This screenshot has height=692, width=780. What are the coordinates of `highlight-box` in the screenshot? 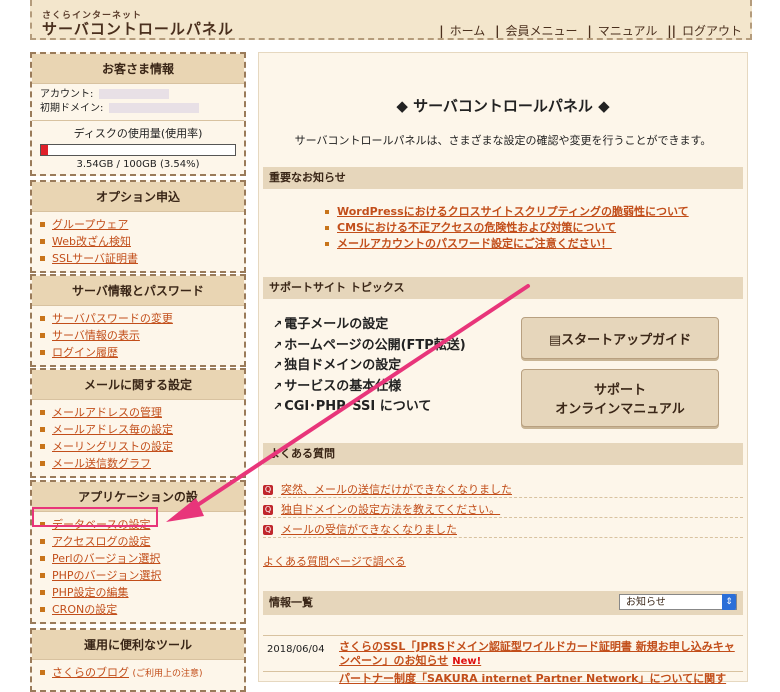 It's located at (95, 517).